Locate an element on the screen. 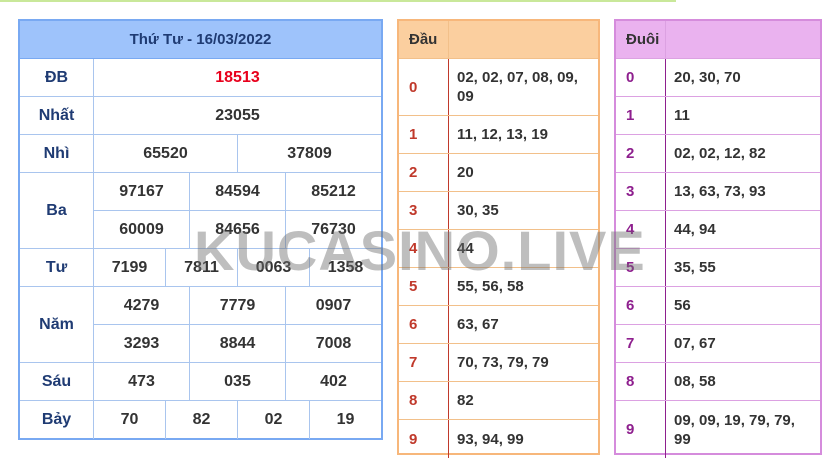 This screenshot has width=840, height=472. prize-number: 97167 is located at coordinates (141, 191).